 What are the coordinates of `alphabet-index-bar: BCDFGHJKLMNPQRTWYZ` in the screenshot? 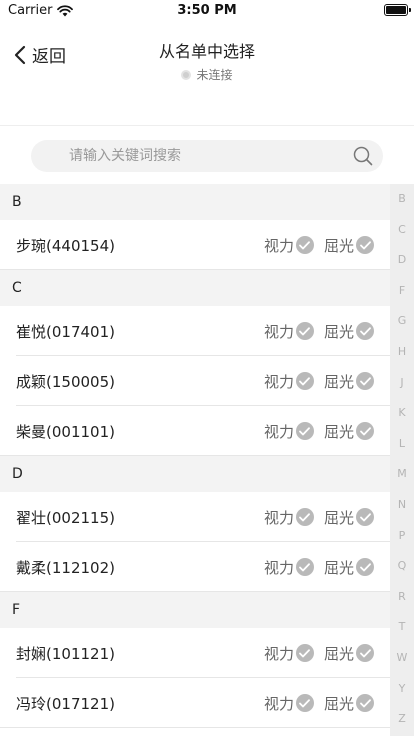 It's located at (402, 460).